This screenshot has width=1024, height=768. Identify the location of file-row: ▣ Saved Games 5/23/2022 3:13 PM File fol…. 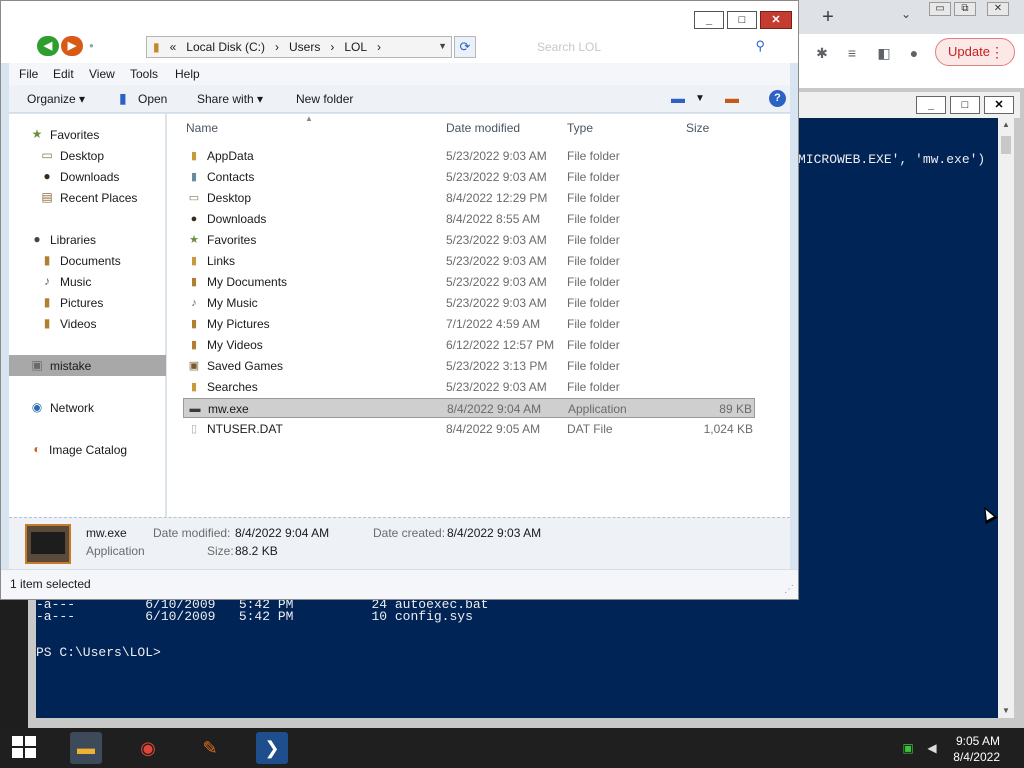
(469, 366).